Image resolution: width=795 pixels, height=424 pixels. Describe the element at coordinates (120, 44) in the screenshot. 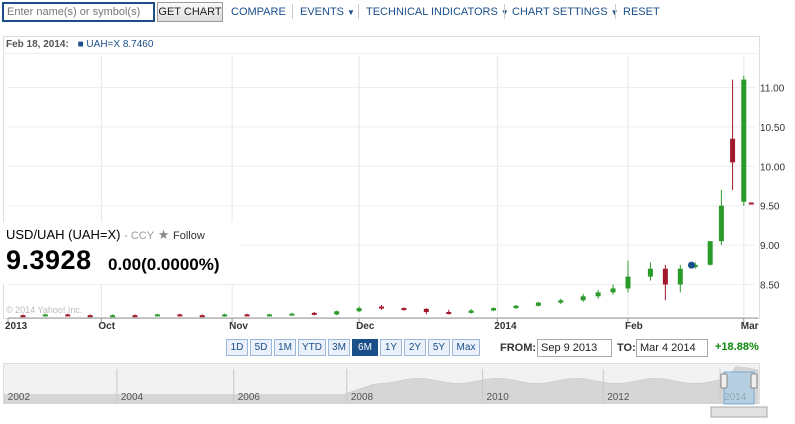

I see `legend-series-label: UAH=X 8.7460` at that location.